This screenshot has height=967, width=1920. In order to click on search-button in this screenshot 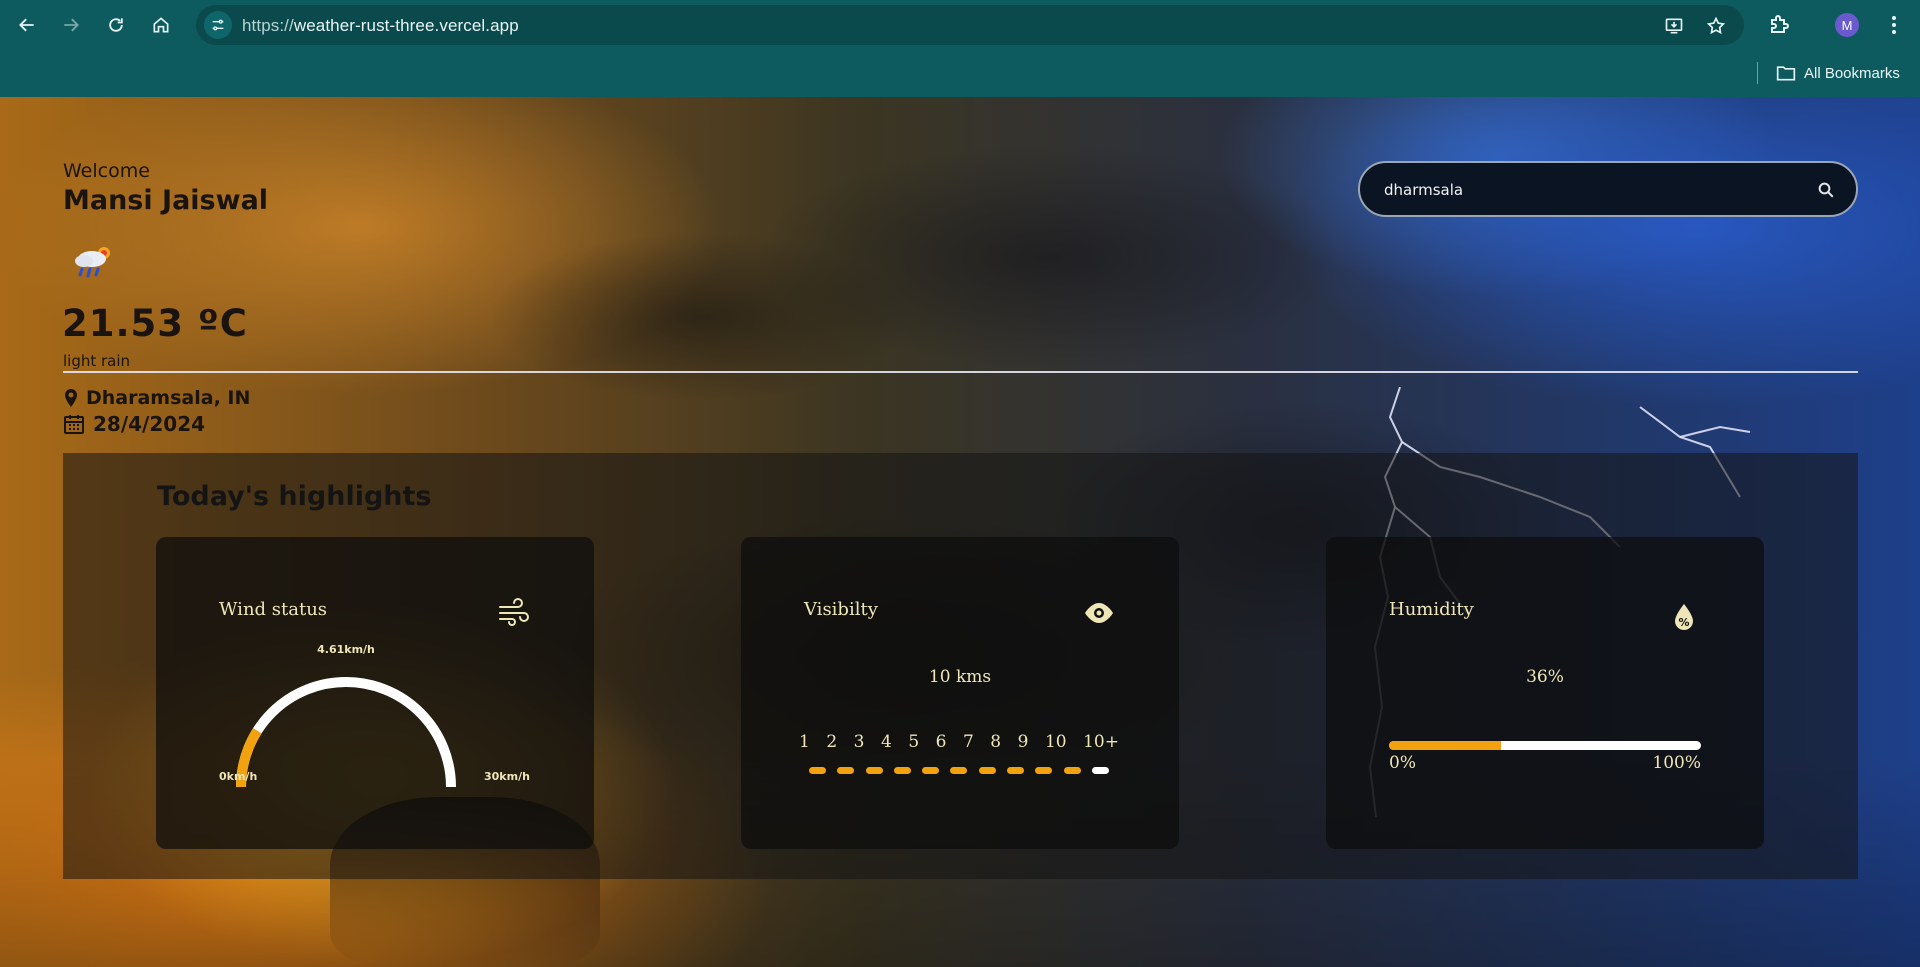, I will do `click(1826, 190)`.